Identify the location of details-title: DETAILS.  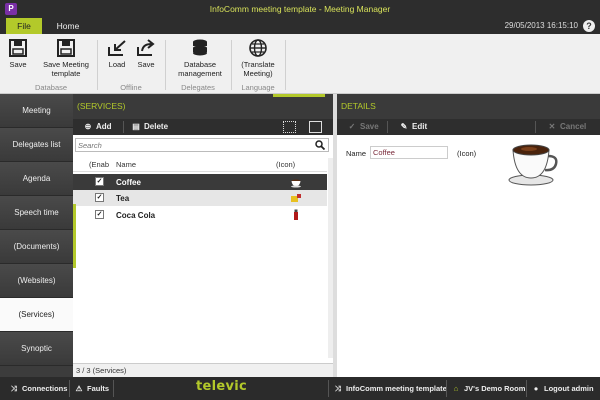
(468, 106).